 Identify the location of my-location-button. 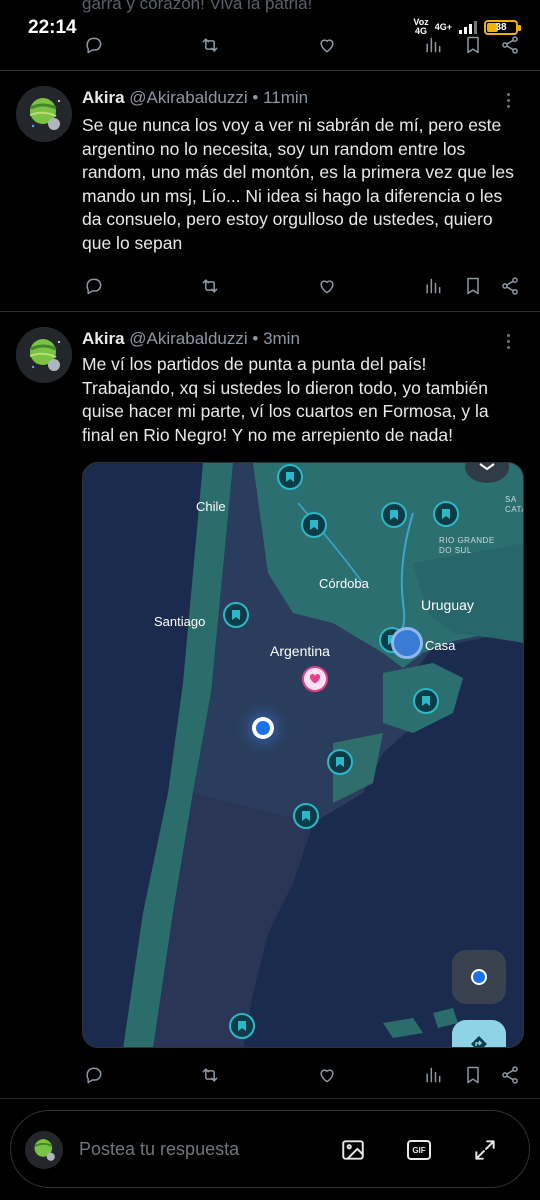
(479, 977).